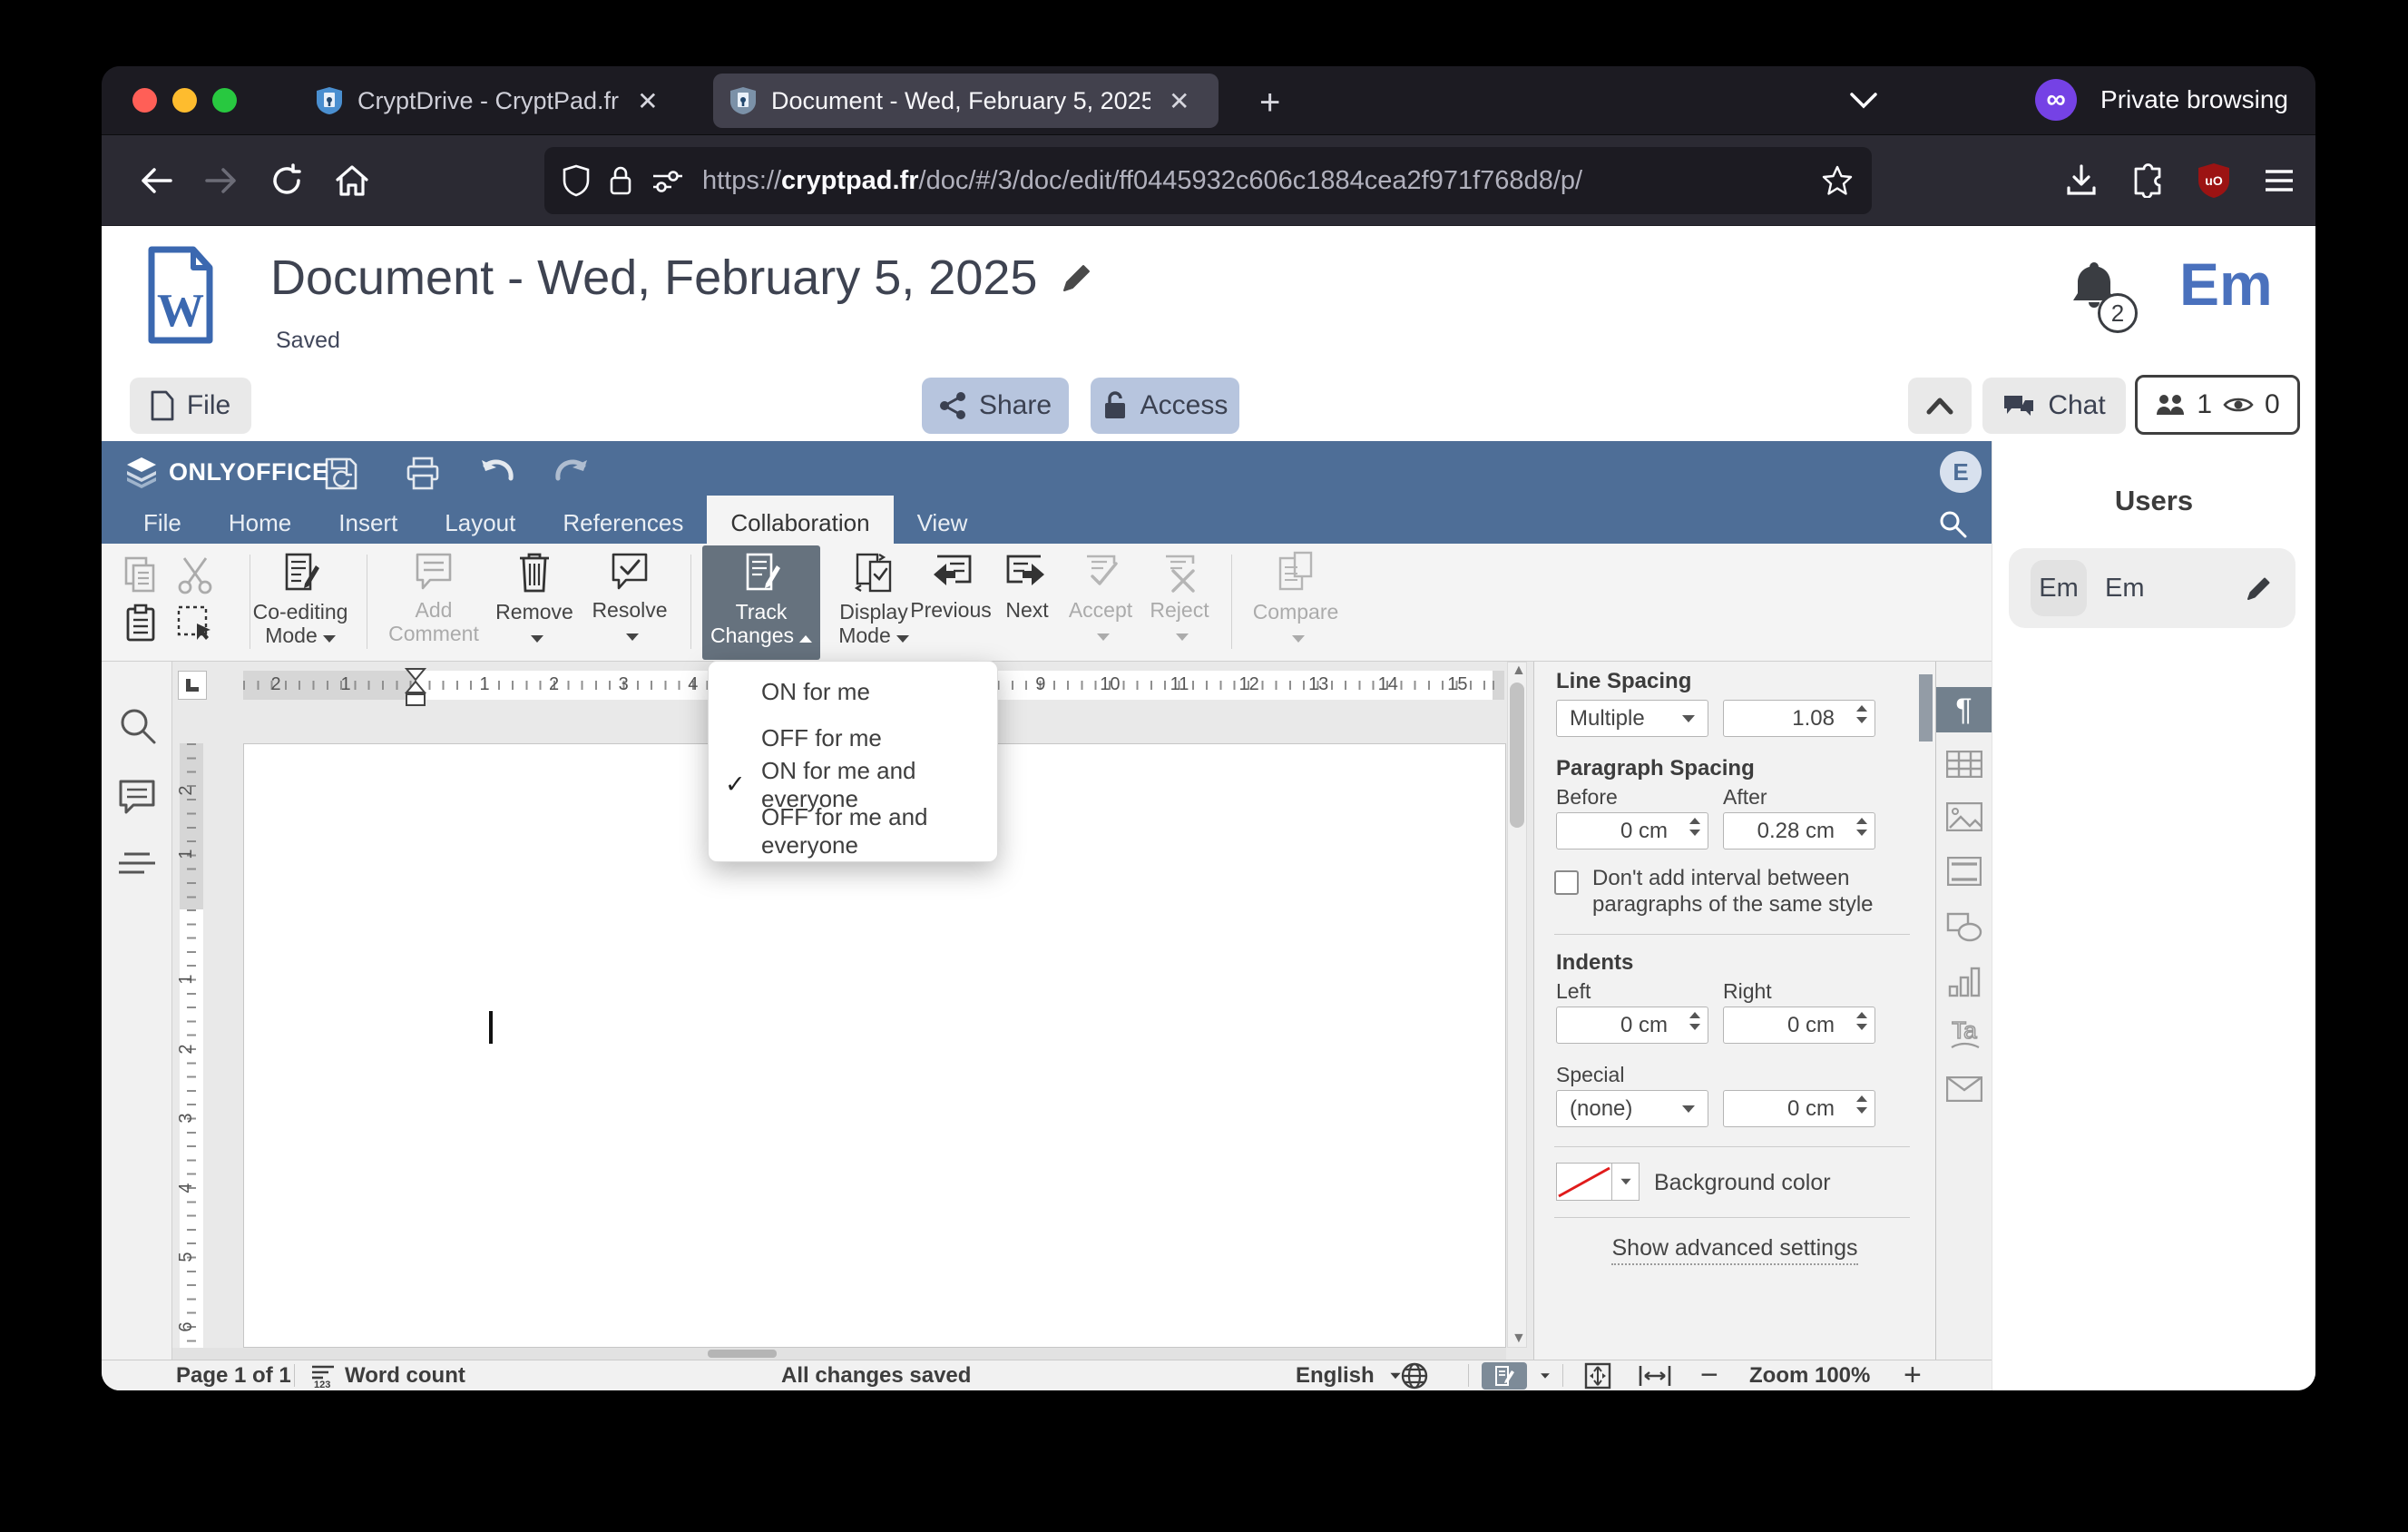  Describe the element at coordinates (621, 180) in the screenshot. I see `lock-icon` at that location.